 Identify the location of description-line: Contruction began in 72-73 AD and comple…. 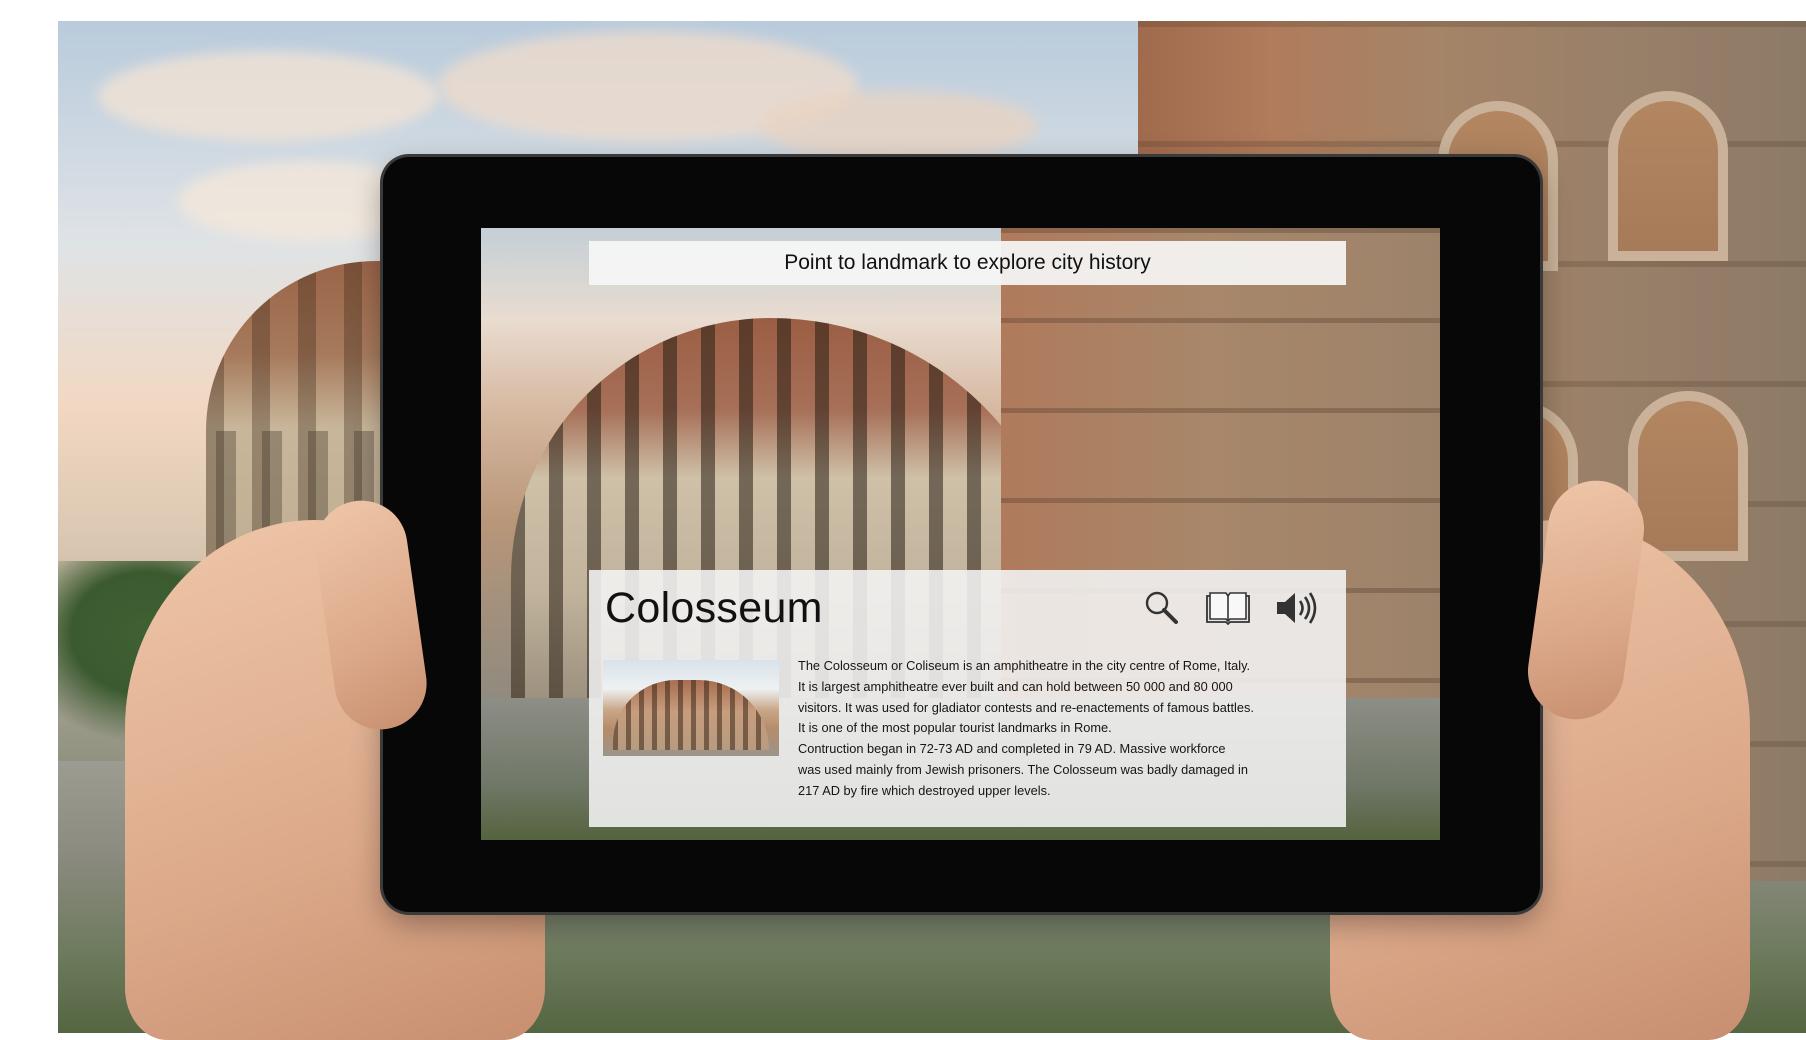
(1012, 749).